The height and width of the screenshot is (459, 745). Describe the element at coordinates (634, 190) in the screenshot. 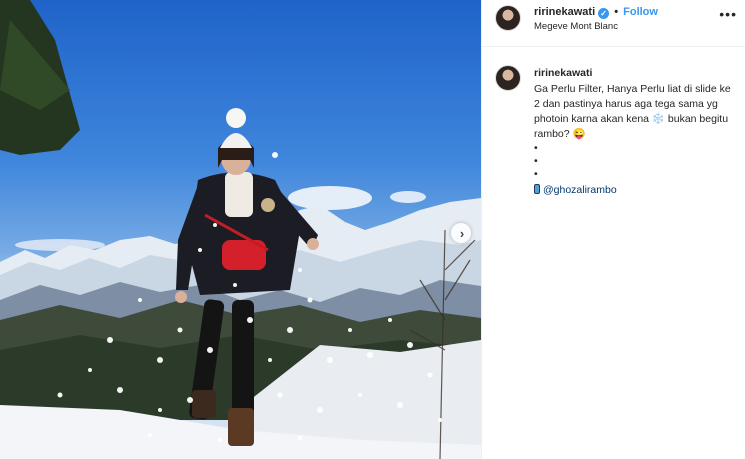

I see `mention-line: @ghozalirambo` at that location.